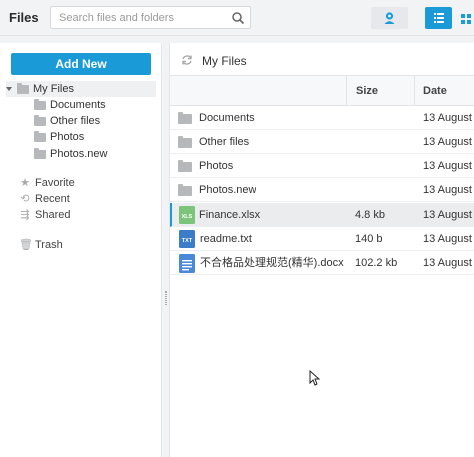 This screenshot has width=474, height=457. Describe the element at coordinates (55, 183) in the screenshot. I see `nav-label: Favorite` at that location.